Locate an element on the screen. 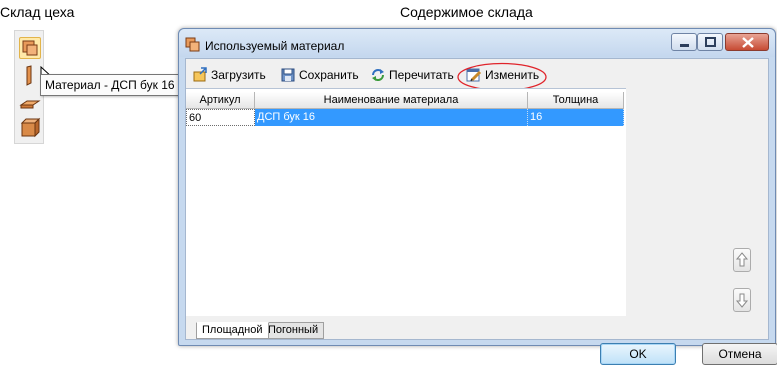 Image resolution: width=777 pixels, height=365 pixels. cell-name: ДСП бук 16 is located at coordinates (391, 117).